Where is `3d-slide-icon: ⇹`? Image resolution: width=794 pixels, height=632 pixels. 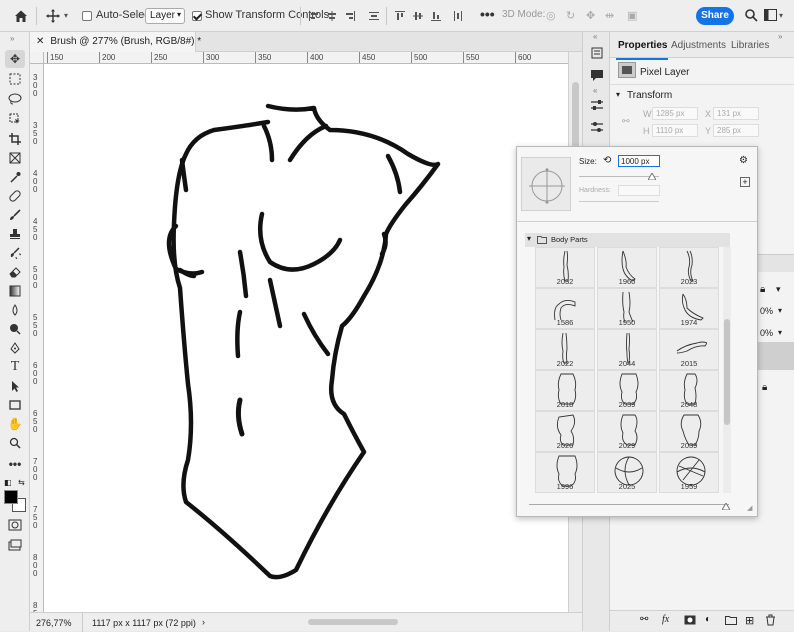
3d-slide-icon: ⇹ is located at coordinates (609, 15).